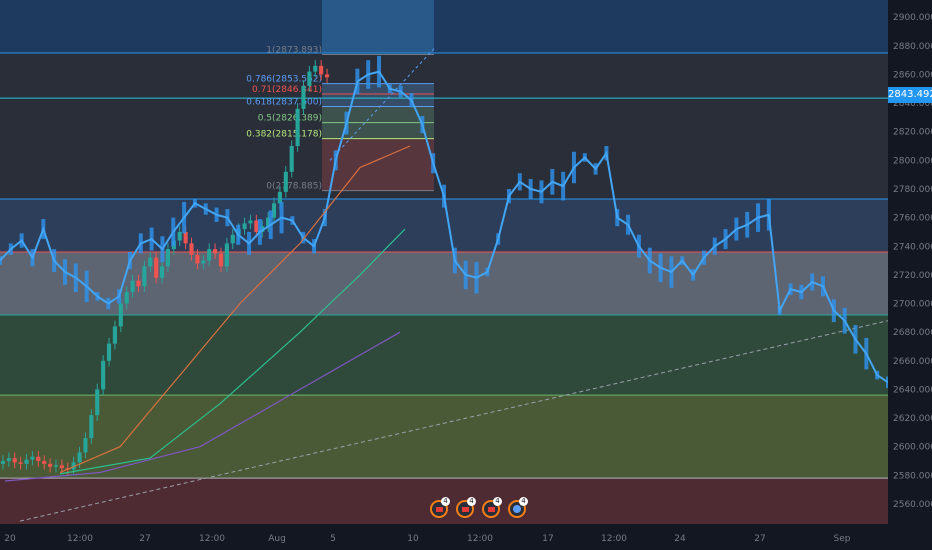  Describe the element at coordinates (912, 190) in the screenshot. I see `price-axis-tick: 2780.000` at that location.